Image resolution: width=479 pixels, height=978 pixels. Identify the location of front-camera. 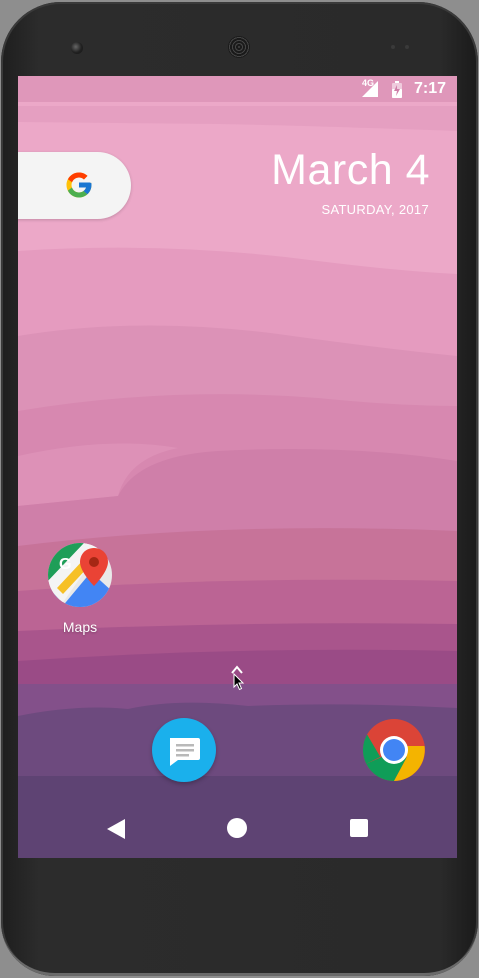
(77, 48).